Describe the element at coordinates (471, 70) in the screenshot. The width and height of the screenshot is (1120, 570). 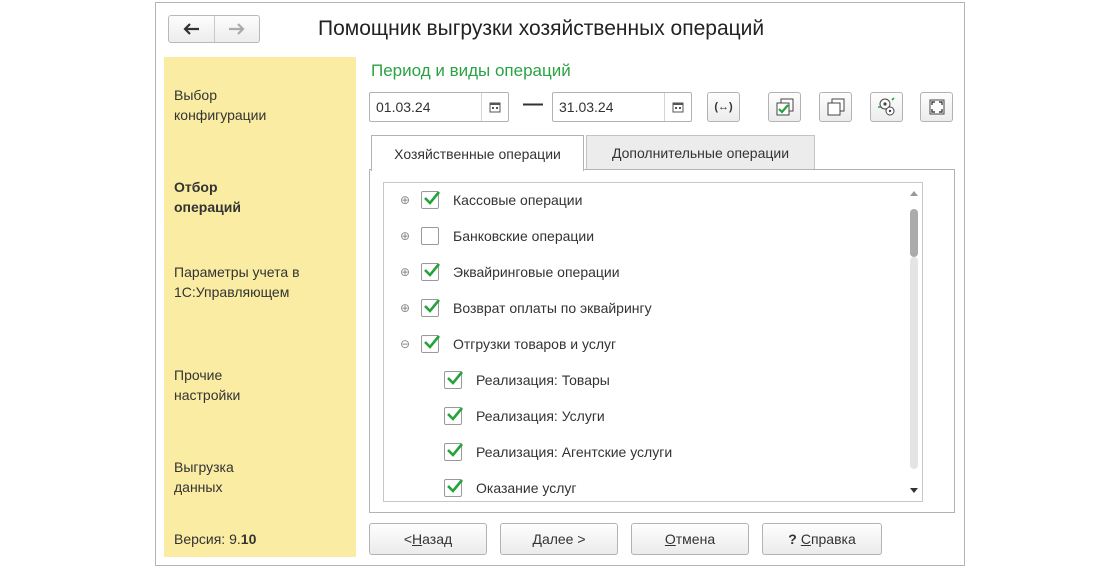
I see `section-title: Период и виды операций` at that location.